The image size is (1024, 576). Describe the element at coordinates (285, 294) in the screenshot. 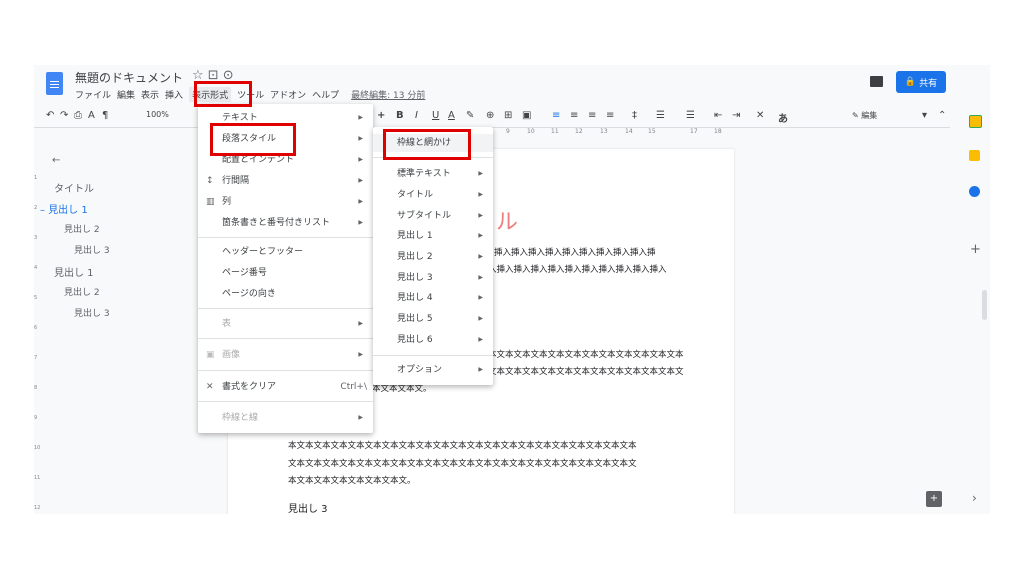

I see `menu-item-page-orientation: ページの向き` at that location.